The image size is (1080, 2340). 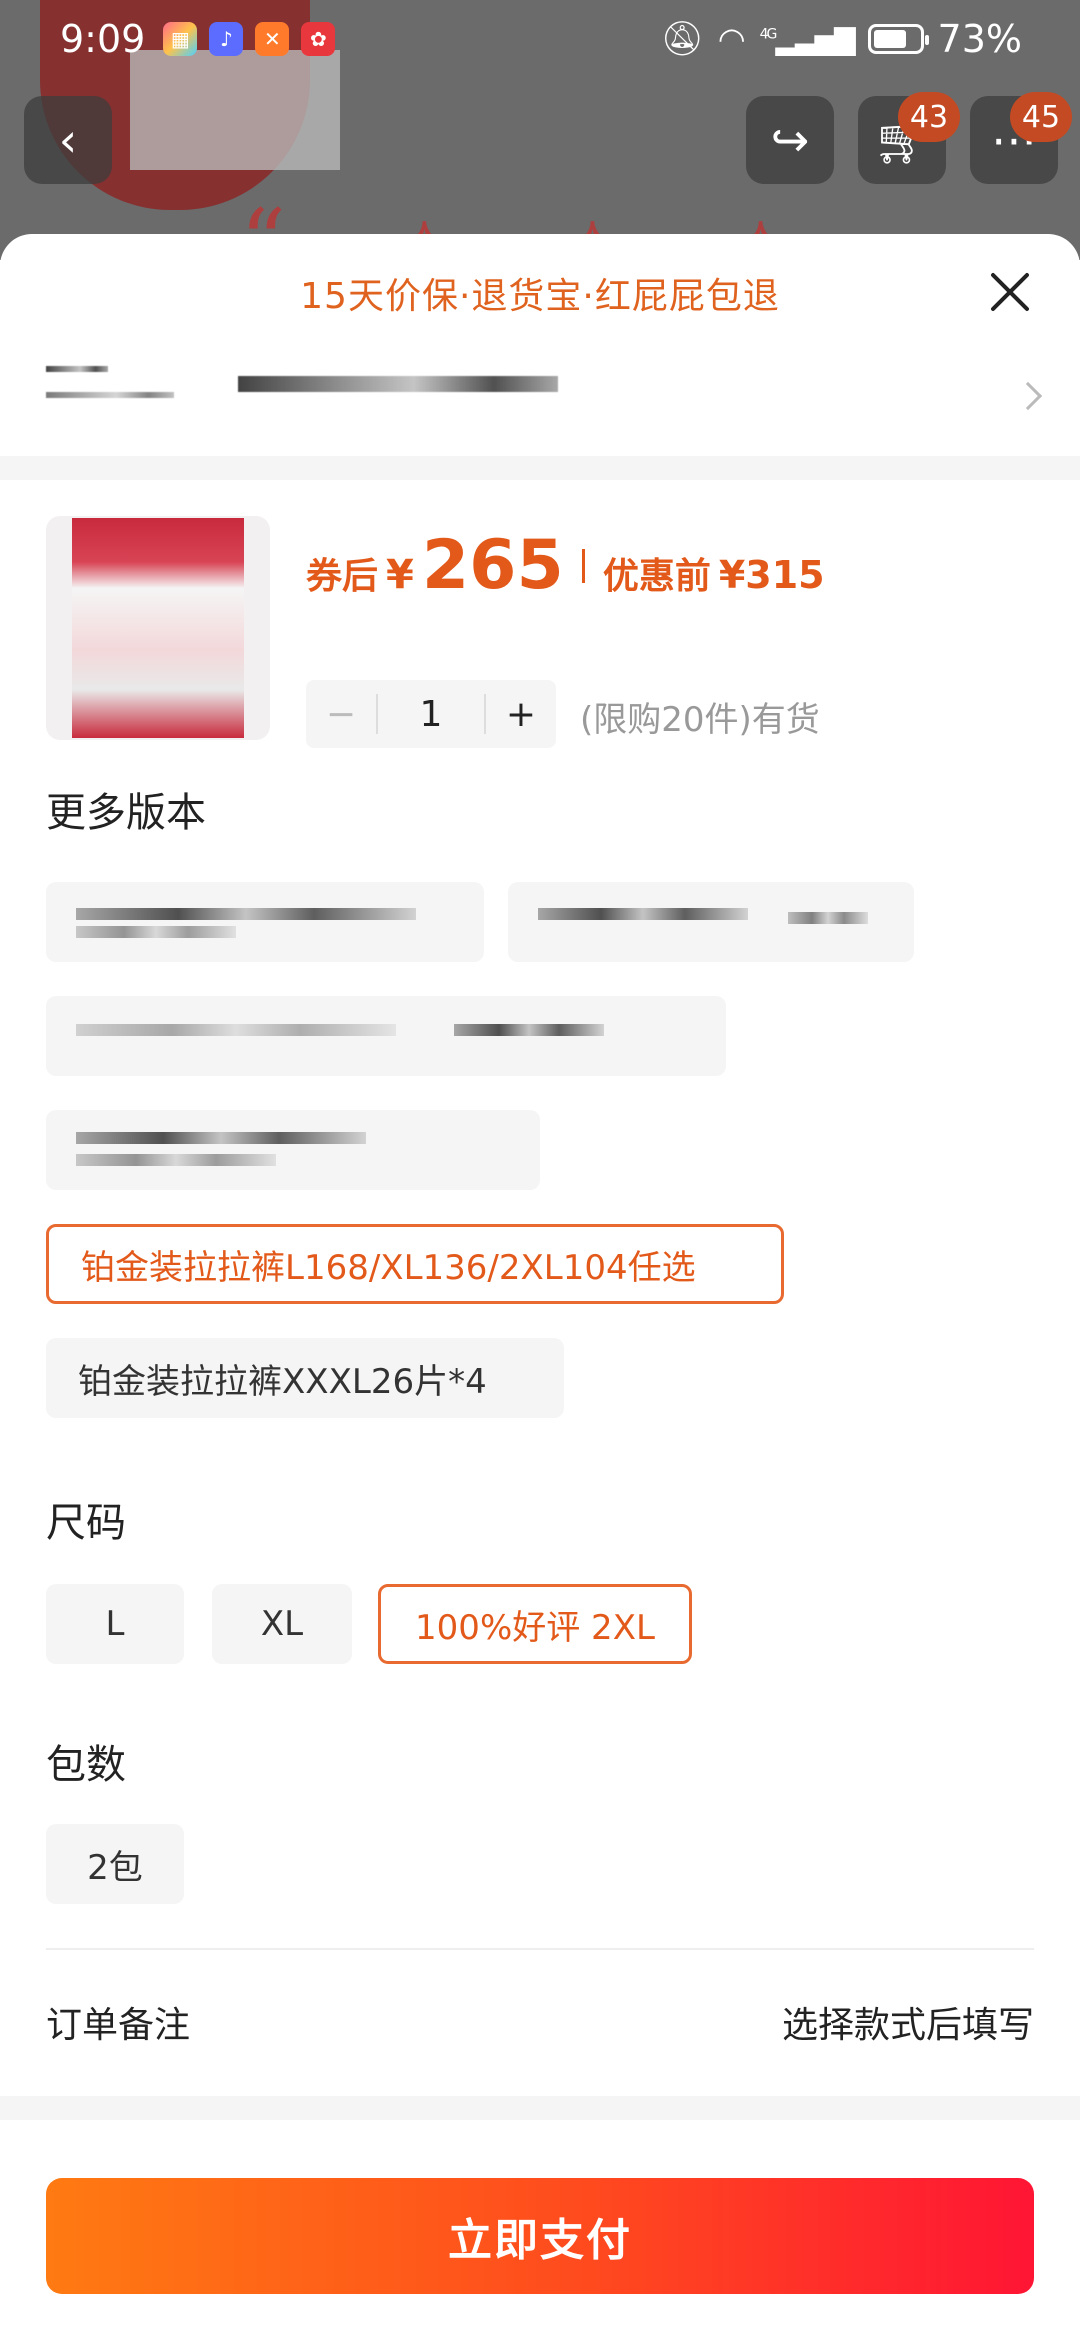 What do you see at coordinates (807, 39) in the screenshot?
I see `cellular-signal-icon: 4G▂▃▅▇` at bounding box center [807, 39].